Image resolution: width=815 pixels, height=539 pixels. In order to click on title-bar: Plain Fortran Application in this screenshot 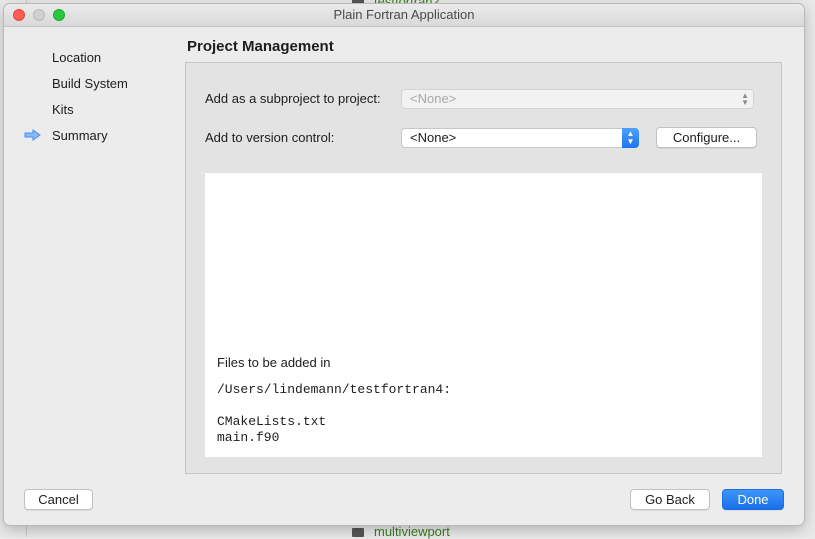, I will do `click(404, 15)`.